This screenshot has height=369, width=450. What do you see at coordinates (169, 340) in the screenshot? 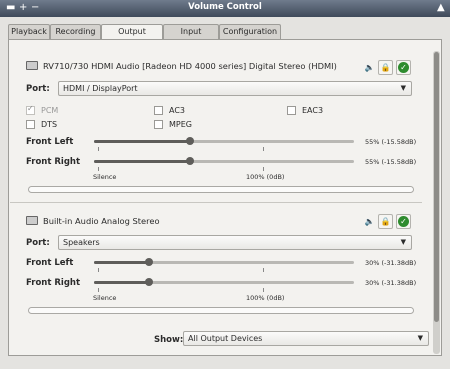
I see `show-label: Show:` at bounding box center [169, 340].